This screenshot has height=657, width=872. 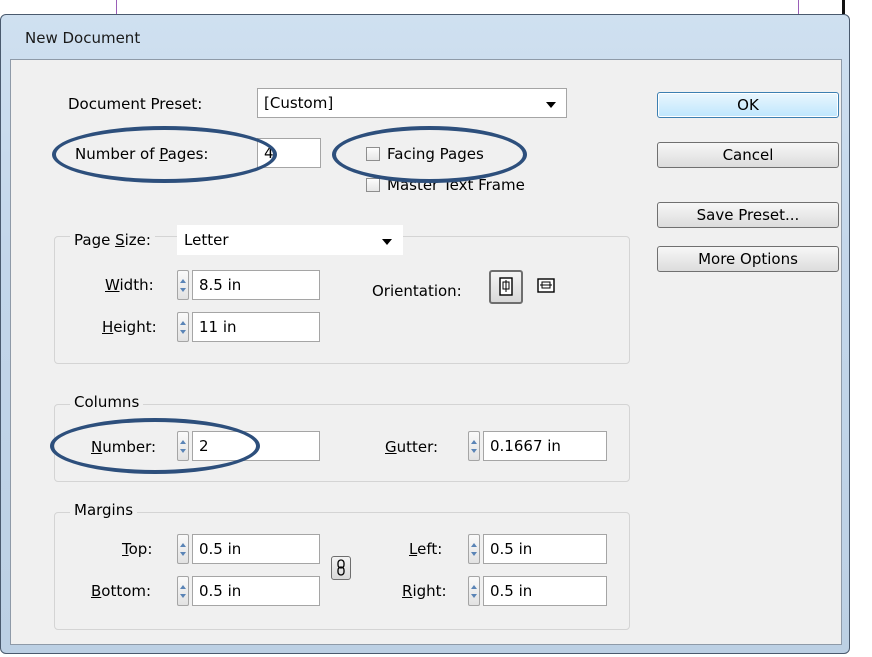 What do you see at coordinates (748, 259) in the screenshot?
I see `more-options-button: More Options` at bounding box center [748, 259].